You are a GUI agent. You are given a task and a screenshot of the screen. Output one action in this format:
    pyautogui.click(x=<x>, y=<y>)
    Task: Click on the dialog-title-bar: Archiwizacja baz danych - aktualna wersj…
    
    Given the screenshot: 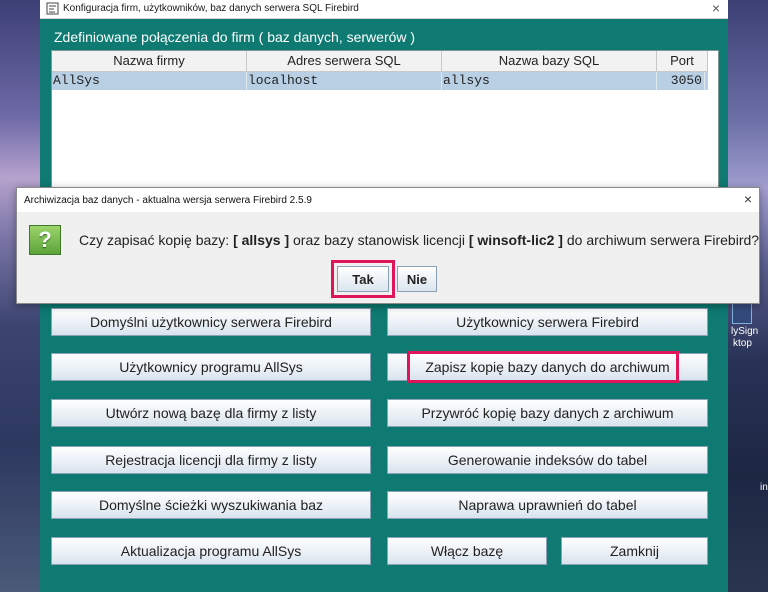 What is the action you would take?
    pyautogui.click(x=388, y=200)
    